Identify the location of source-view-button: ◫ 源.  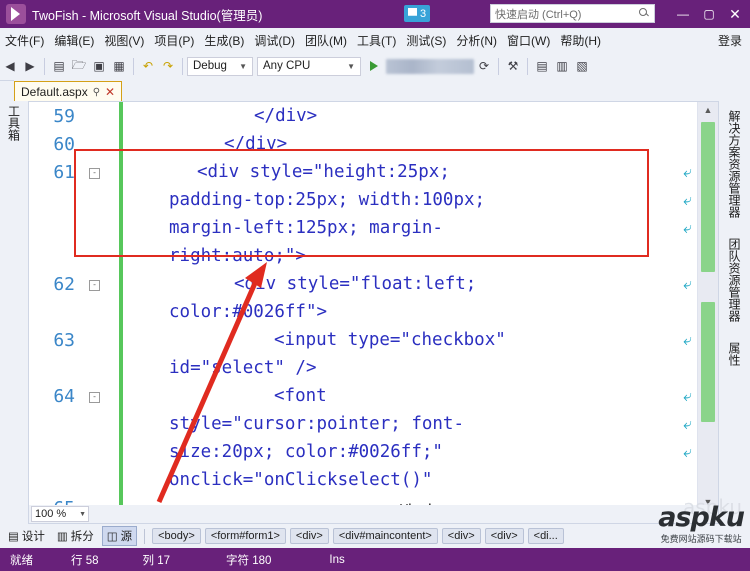
(119, 536).